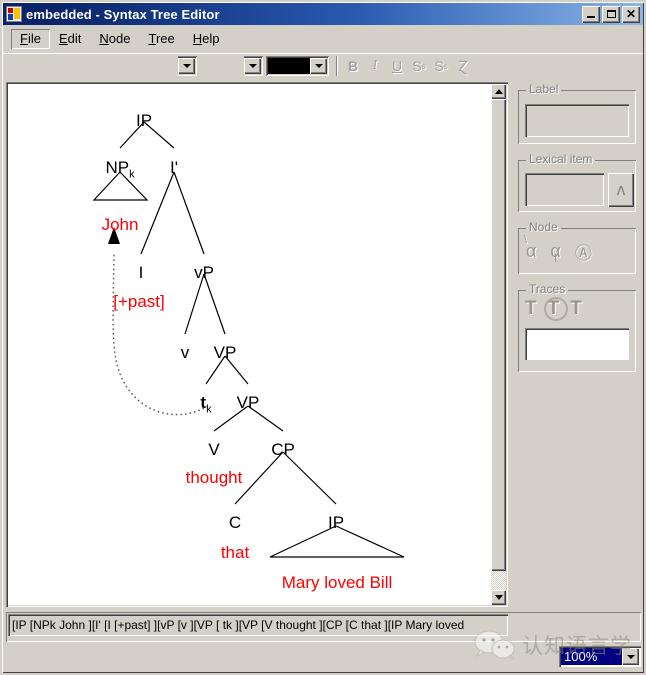 The width and height of the screenshot is (646, 675). Describe the element at coordinates (225, 352) in the screenshot. I see `tree-node-vp-big-1: VP` at that location.